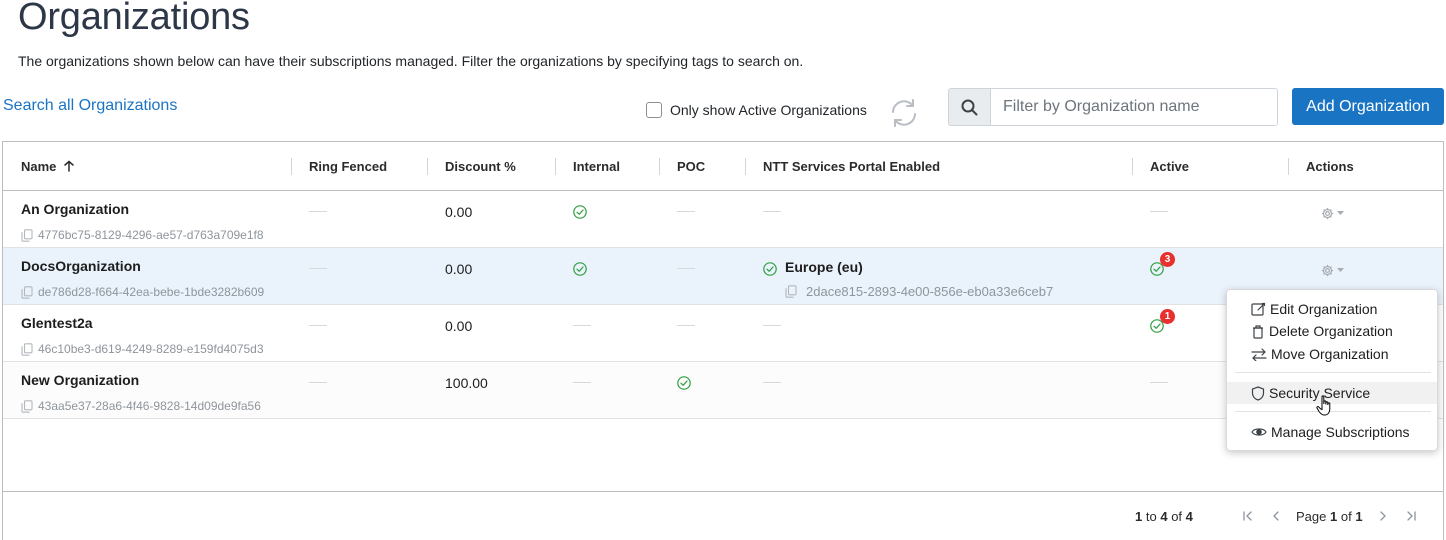 This screenshot has width=1446, height=540. I want to click on active-only-toggle: Only show Active Organizations, so click(756, 110).